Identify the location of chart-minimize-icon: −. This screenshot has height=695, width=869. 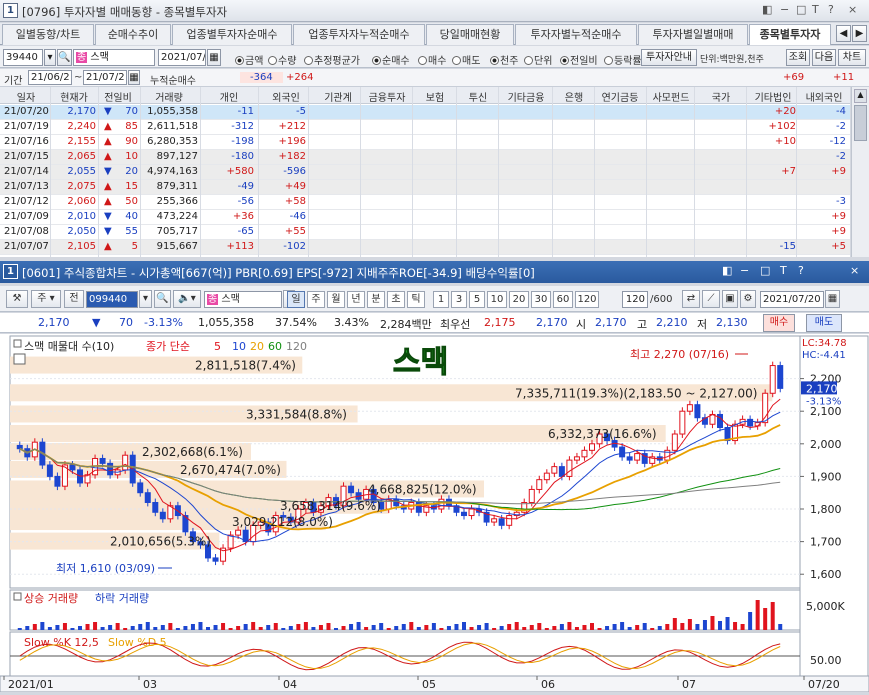
(744, 270).